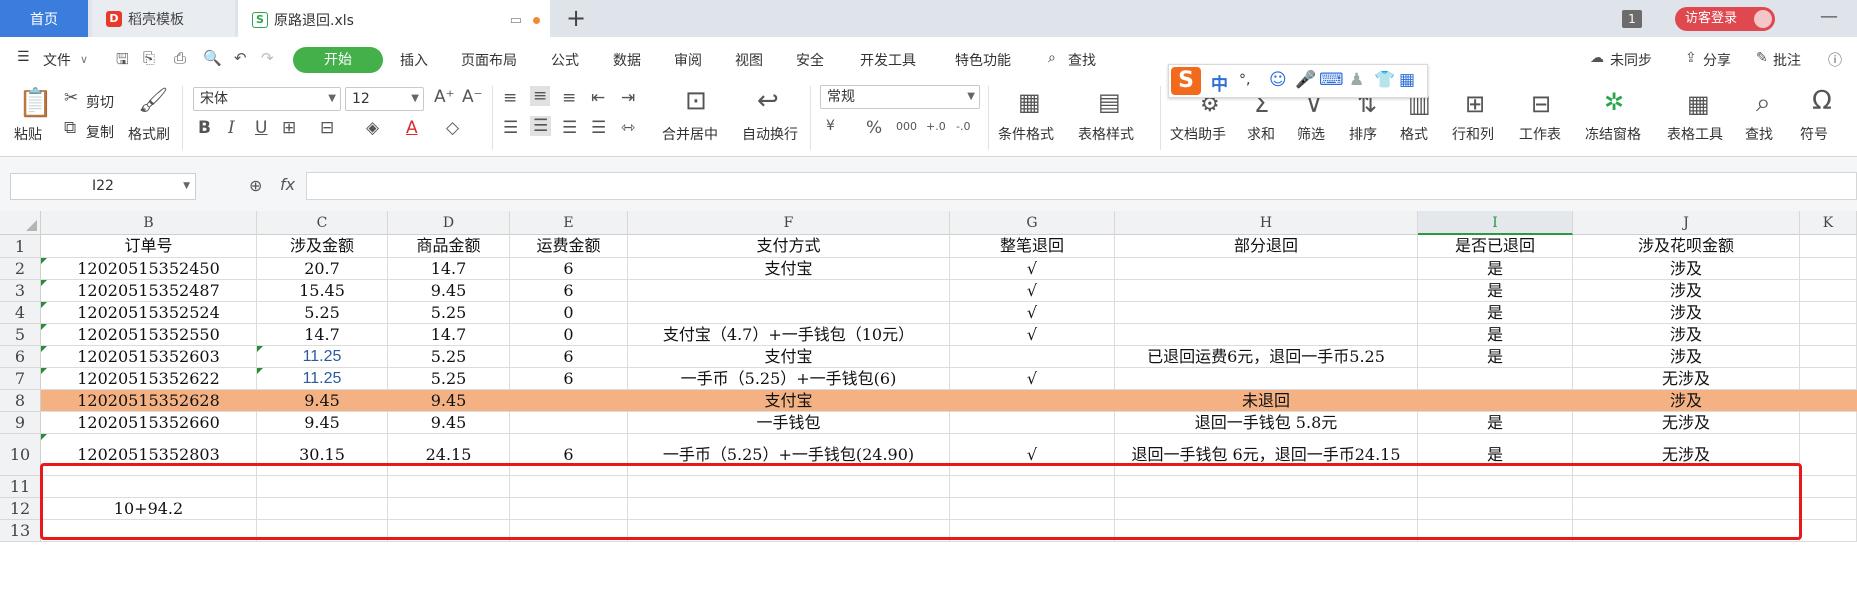 The width and height of the screenshot is (1857, 601). What do you see at coordinates (510, 128) in the screenshot?
I see `align-left-icon: ☰` at bounding box center [510, 128].